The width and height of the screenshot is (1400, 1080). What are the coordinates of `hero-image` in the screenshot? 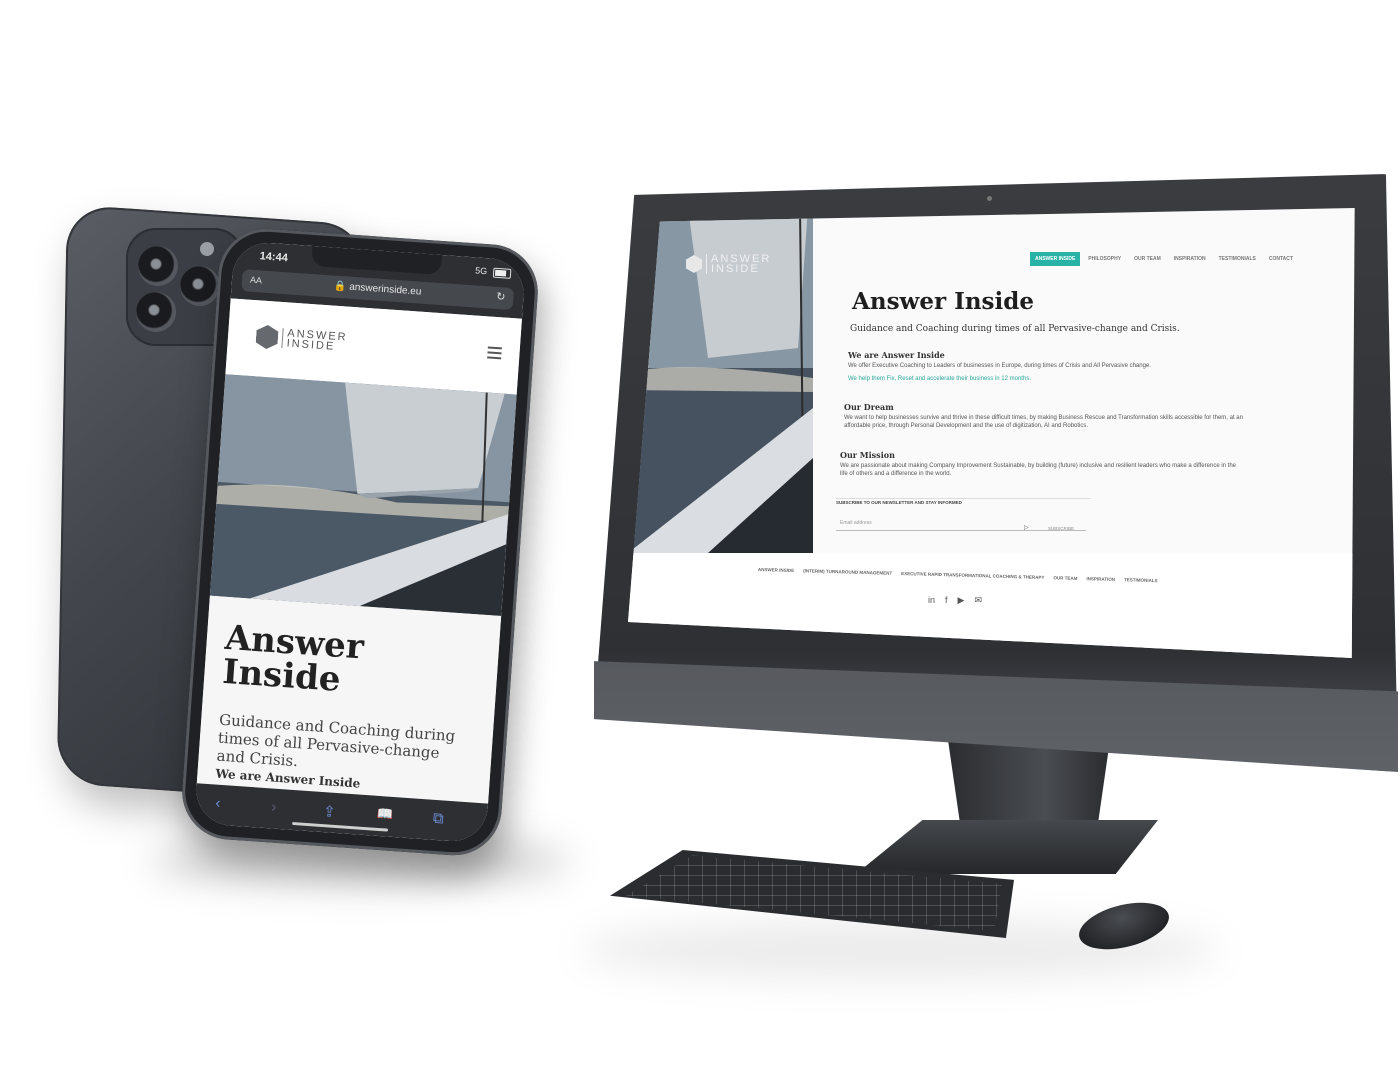 It's located at (363, 495).